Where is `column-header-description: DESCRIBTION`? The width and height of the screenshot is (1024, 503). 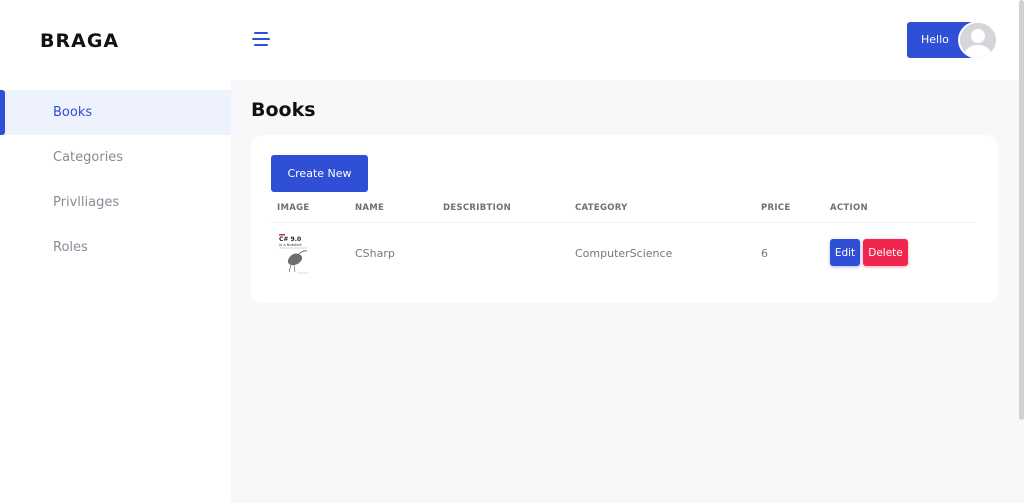
column-header-description: DESCRIBTION is located at coordinates (477, 208).